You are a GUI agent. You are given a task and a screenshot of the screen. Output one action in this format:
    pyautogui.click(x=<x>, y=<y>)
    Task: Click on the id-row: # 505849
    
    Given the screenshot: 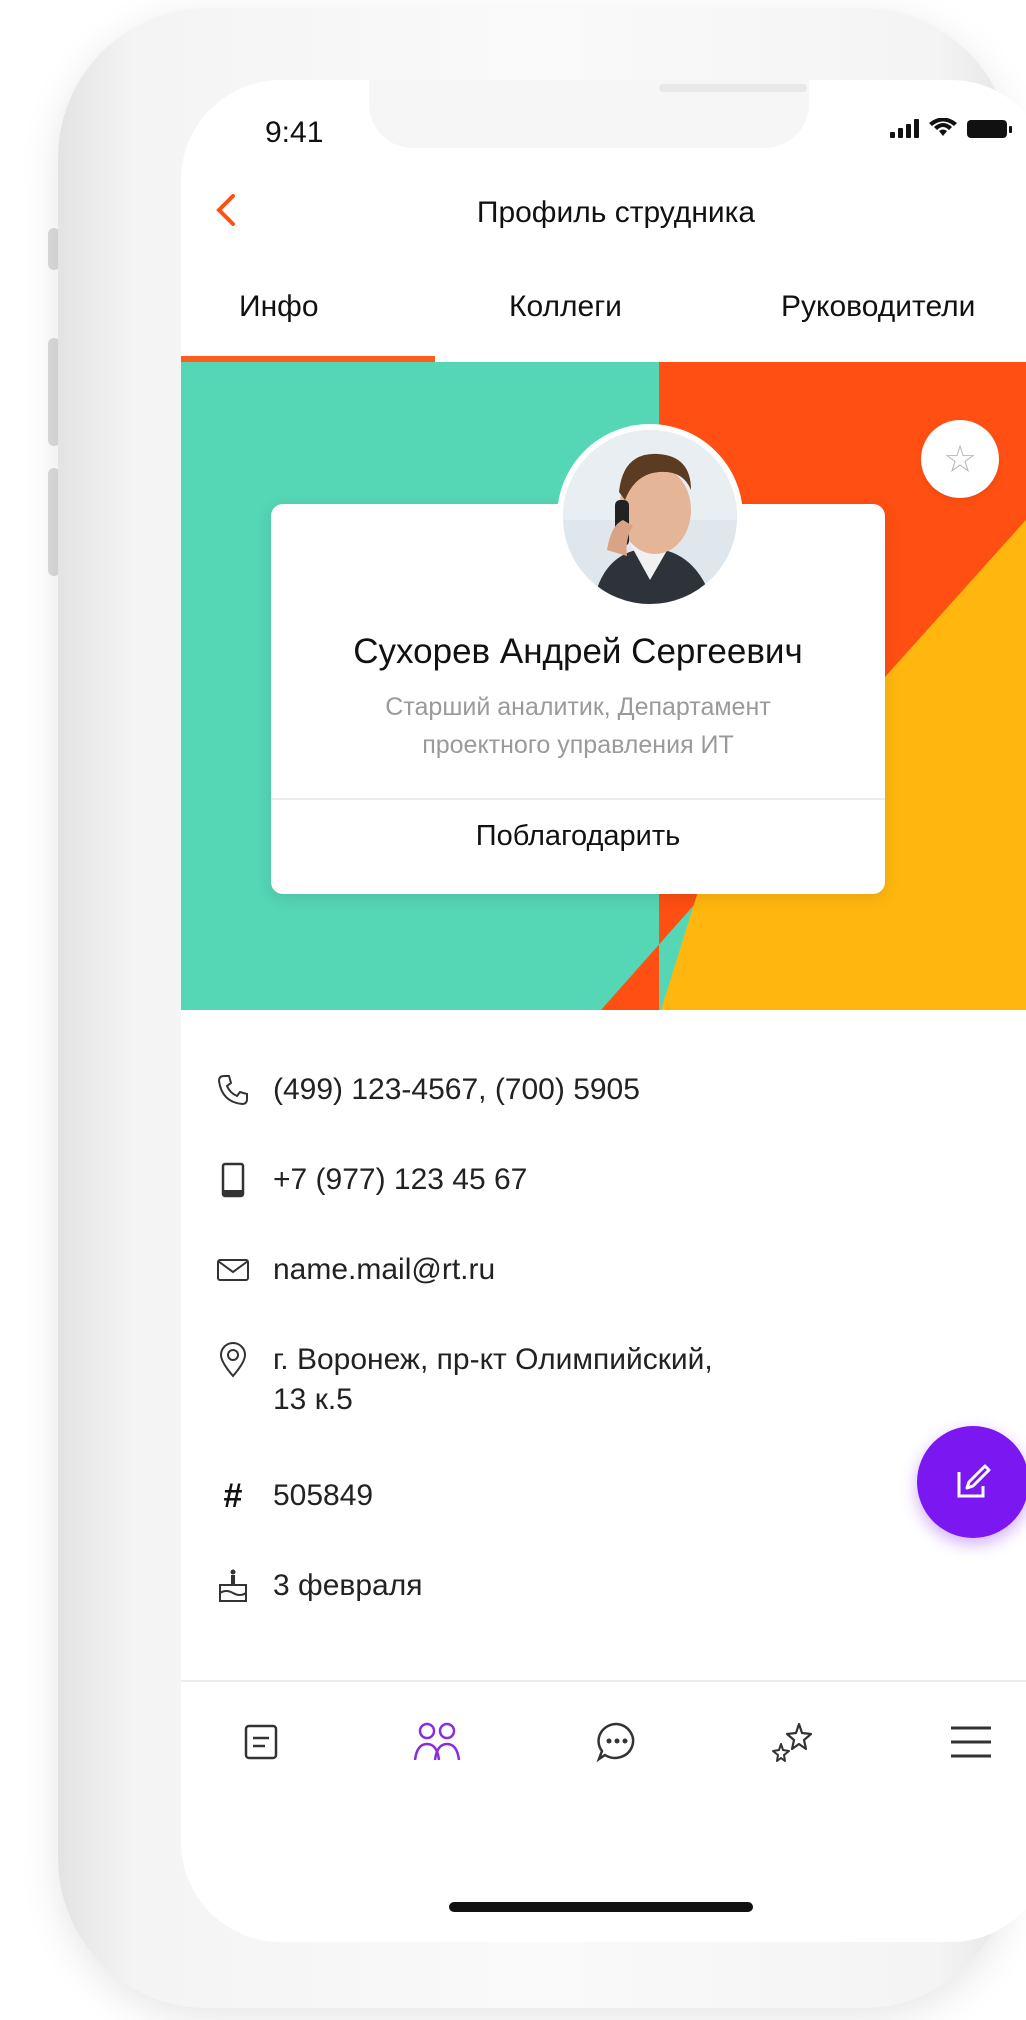 What is the action you would take?
    pyautogui.click(x=293, y=1496)
    